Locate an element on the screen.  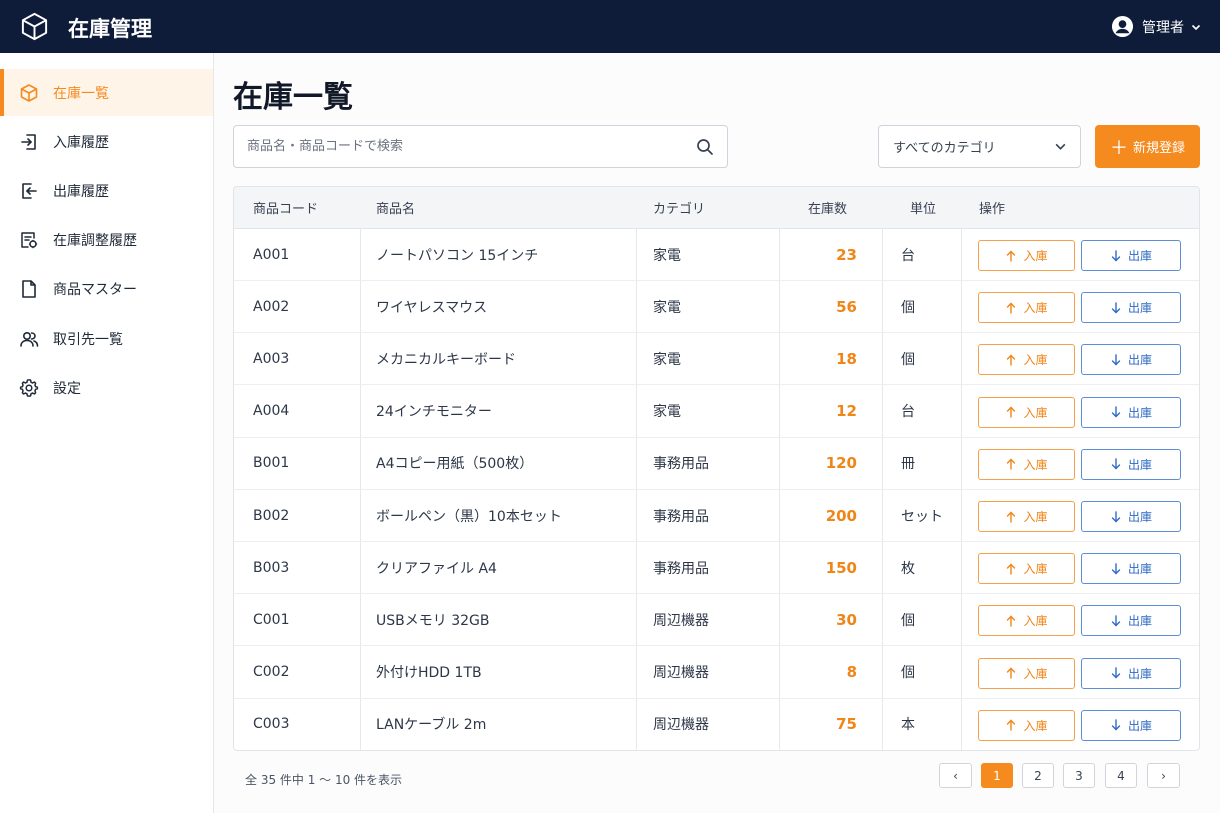
sidebar-item-adjustment-history: 在庫調整履歴 is located at coordinates (106, 239).